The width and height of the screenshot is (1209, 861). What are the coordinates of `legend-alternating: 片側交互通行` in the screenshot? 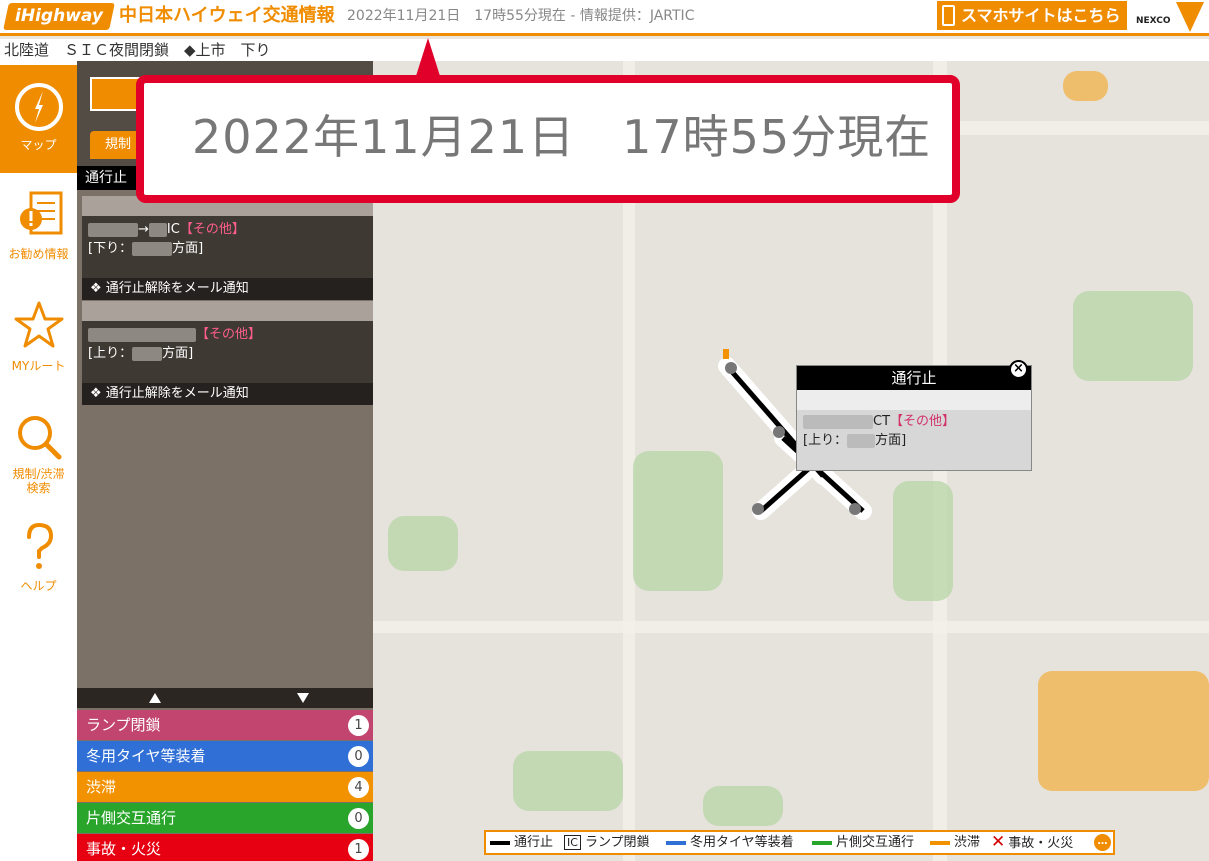 It's located at (863, 842).